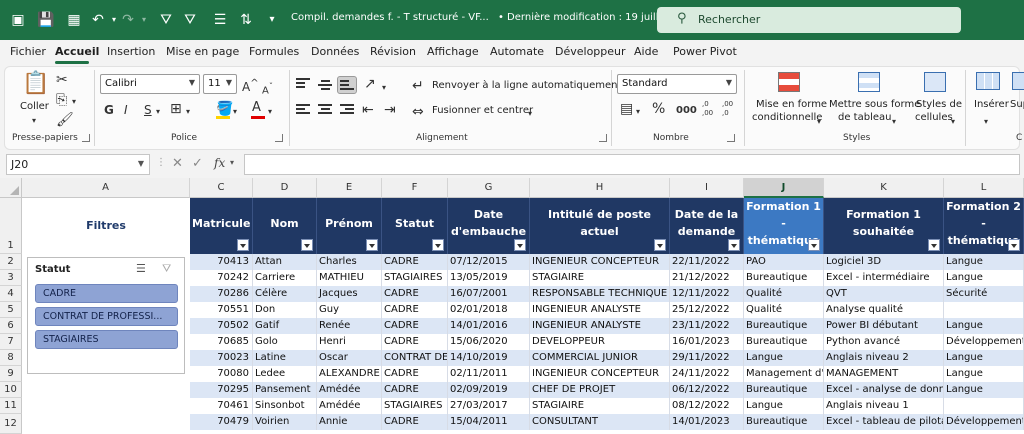 This screenshot has width=1024, height=434. What do you see at coordinates (232, 162) in the screenshot?
I see `function-dropdown-icon: ▾` at bounding box center [232, 162].